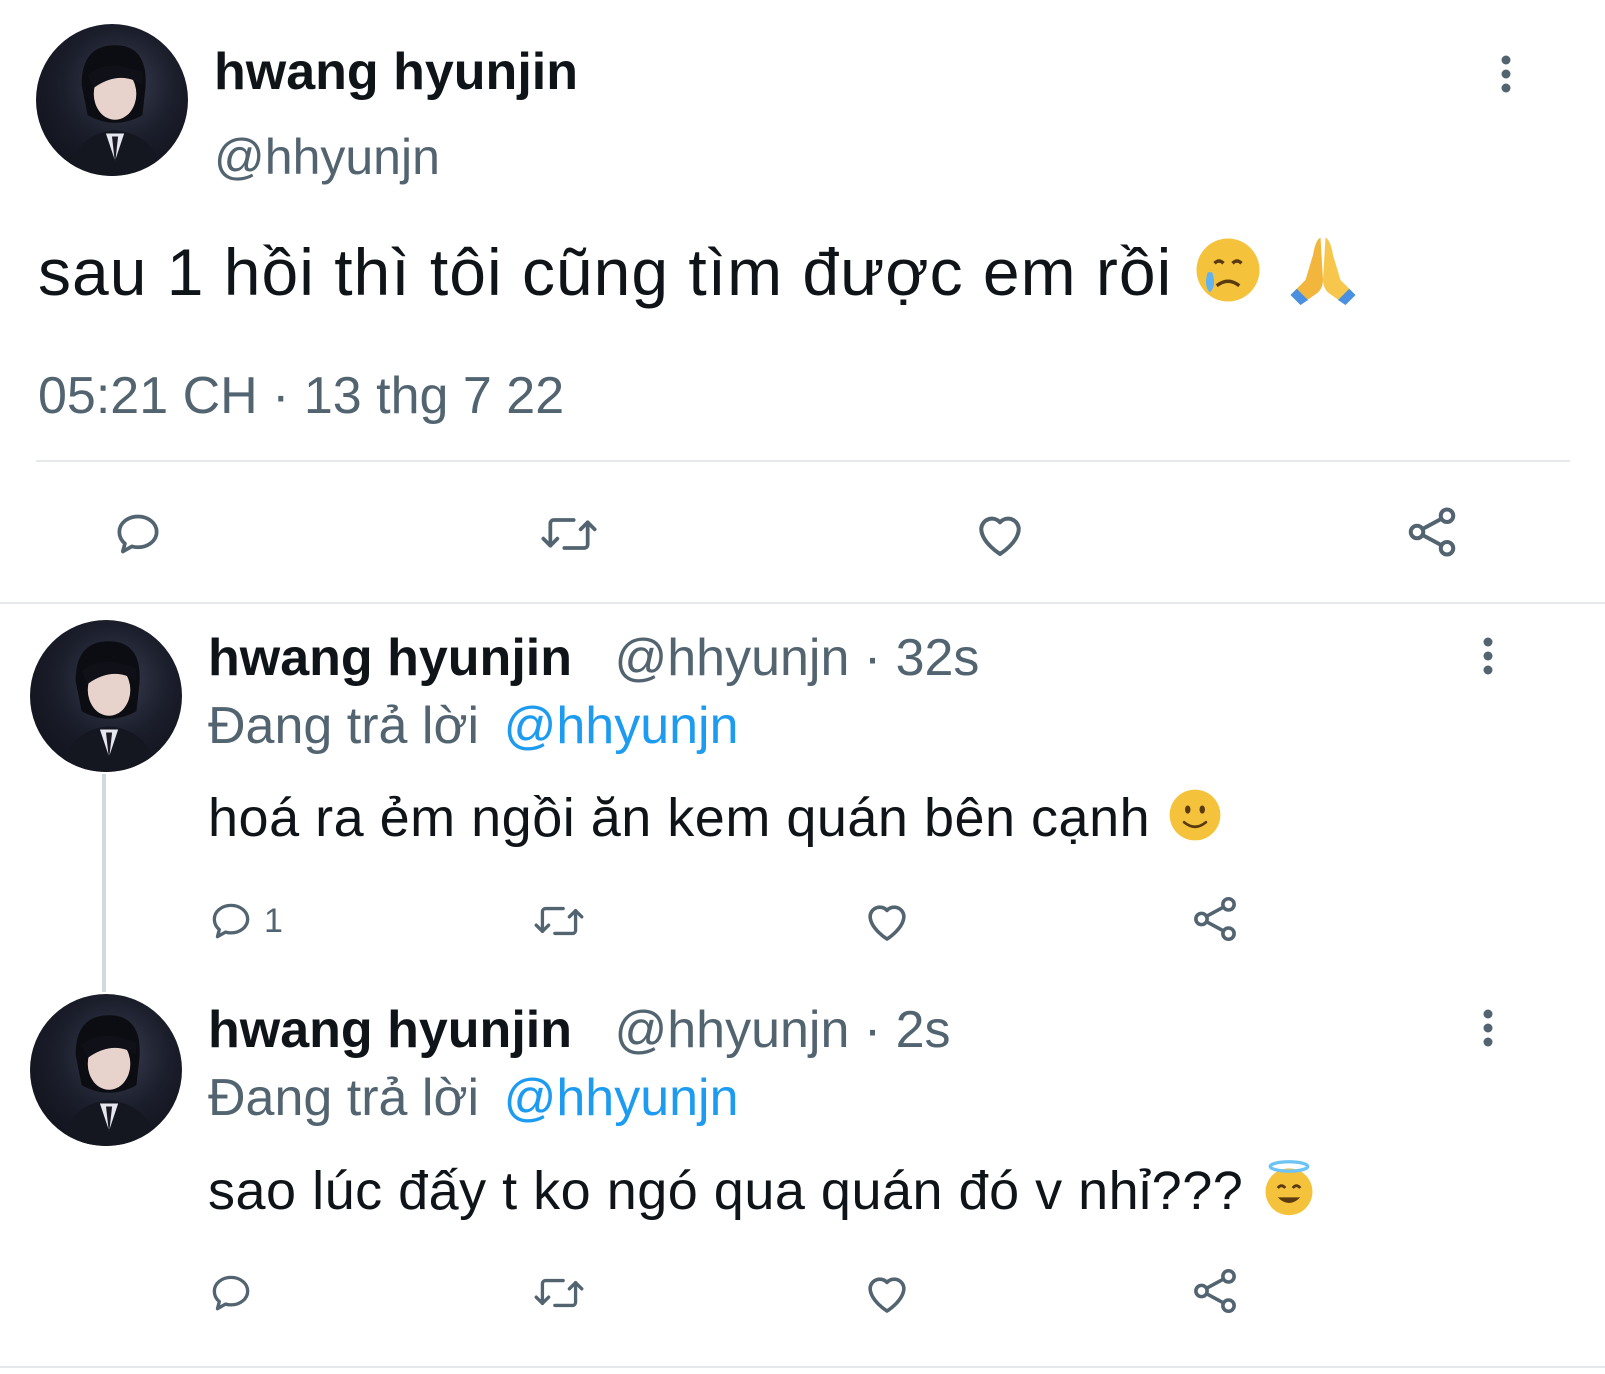 Image resolution: width=1605 pixels, height=1374 pixels. What do you see at coordinates (579, 1030) in the screenshot?
I see `reply-header: hwang hyunjin @hhyunjn · 2s` at bounding box center [579, 1030].